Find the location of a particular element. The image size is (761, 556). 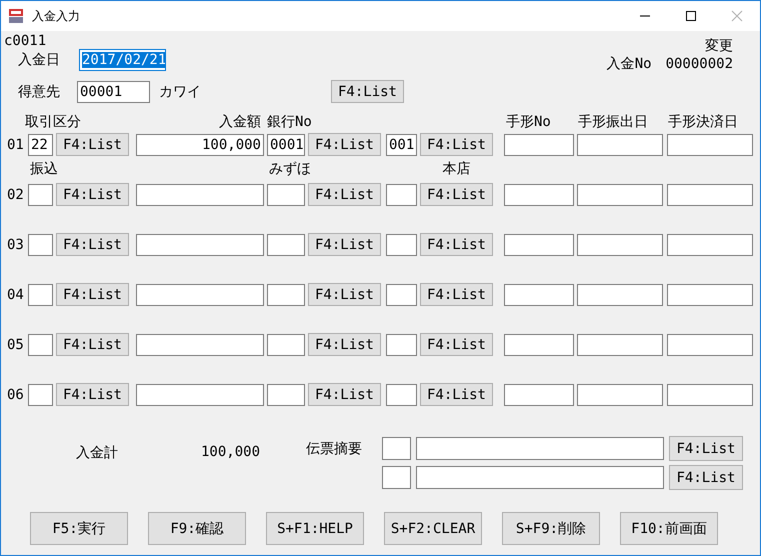

amount-field: 100,000 is located at coordinates (200, 145).